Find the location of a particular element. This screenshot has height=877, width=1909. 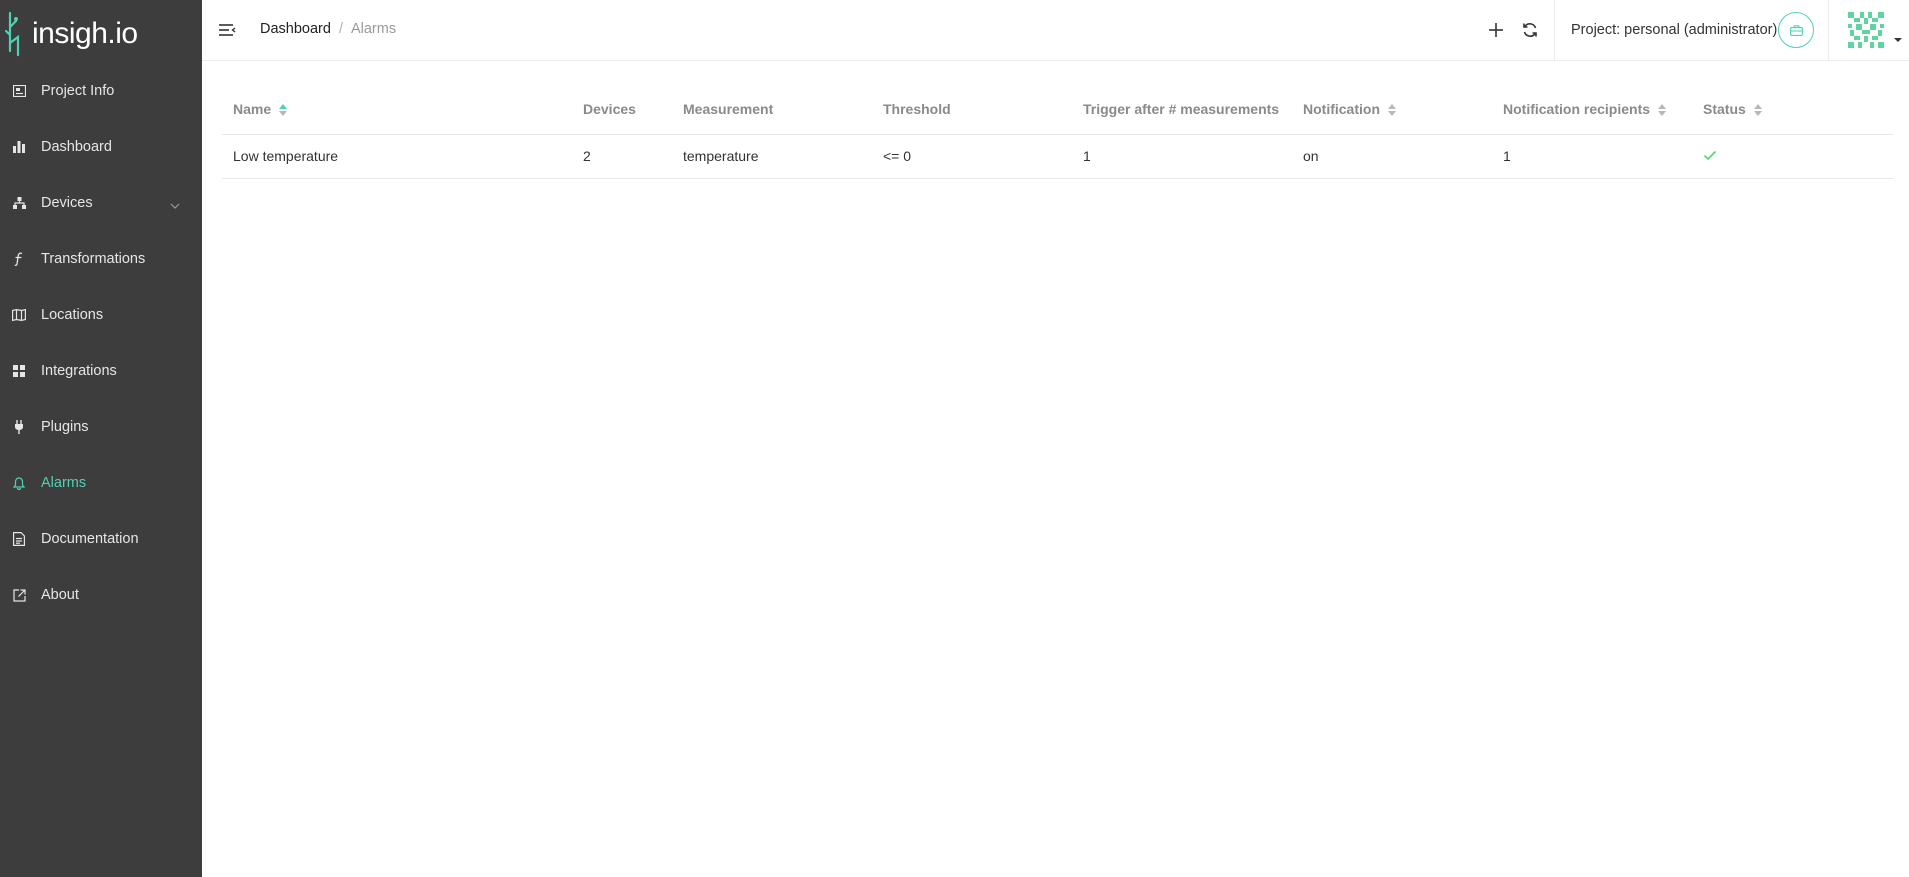

sidebar-item-documentation: Documentation is located at coordinates (101, 539).